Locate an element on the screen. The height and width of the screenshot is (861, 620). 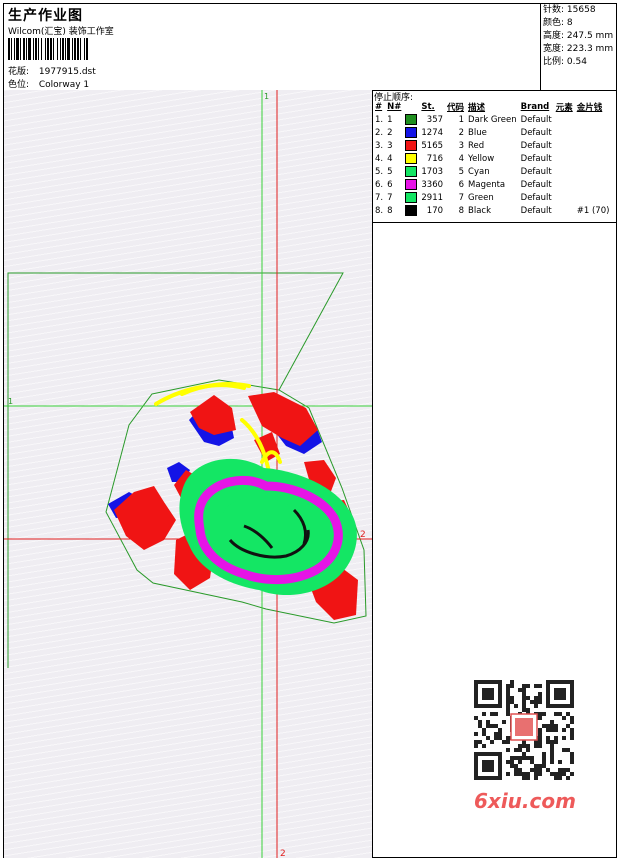
row-n: 4 is located at coordinates (390, 158).